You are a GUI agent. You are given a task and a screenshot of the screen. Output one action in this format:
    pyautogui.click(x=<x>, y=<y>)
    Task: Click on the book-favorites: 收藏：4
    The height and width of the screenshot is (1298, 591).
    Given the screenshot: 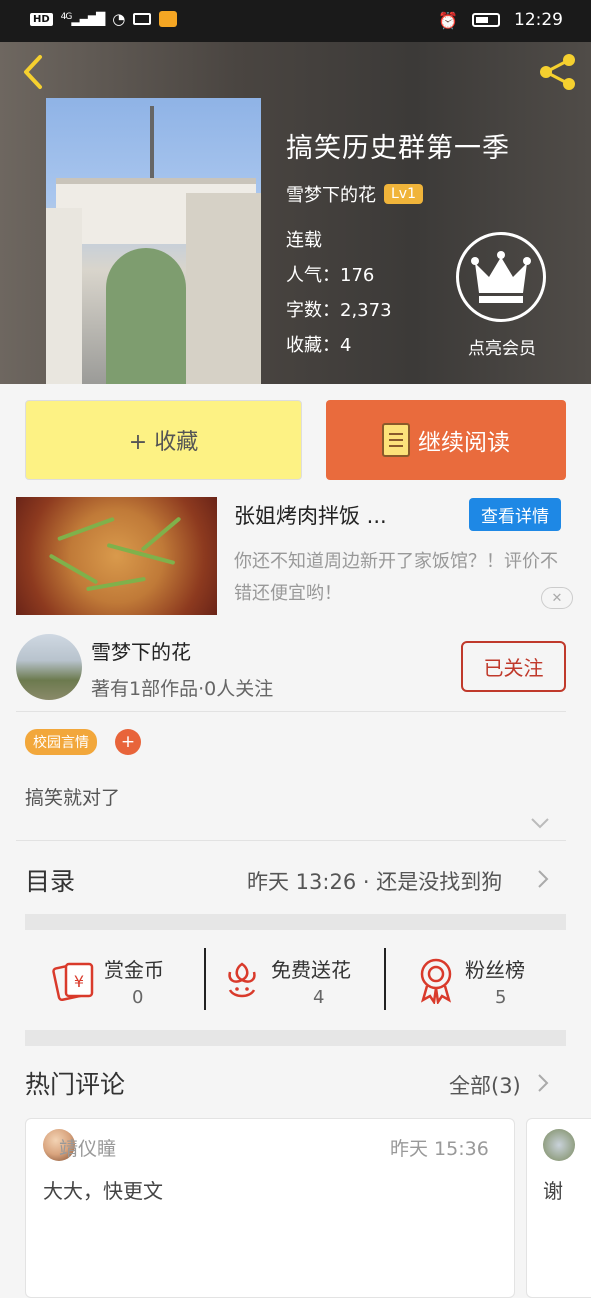 What is the action you would take?
    pyautogui.click(x=319, y=345)
    